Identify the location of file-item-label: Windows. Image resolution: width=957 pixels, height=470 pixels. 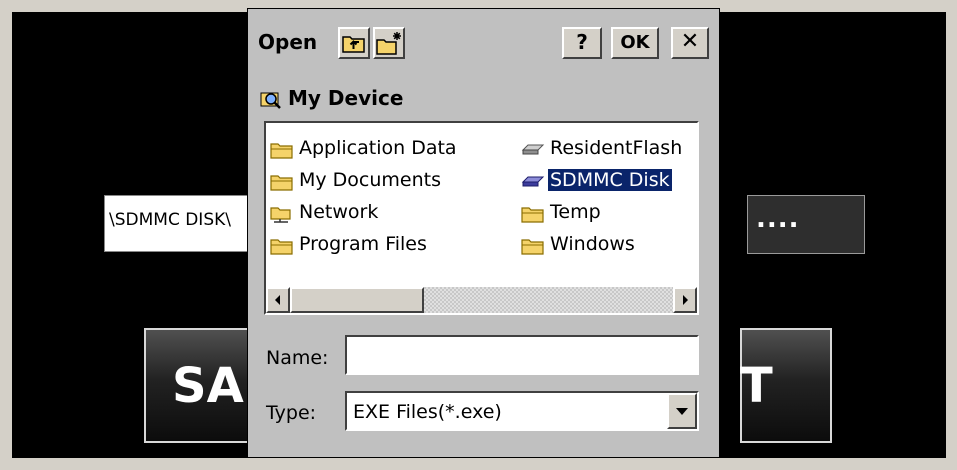
(592, 244).